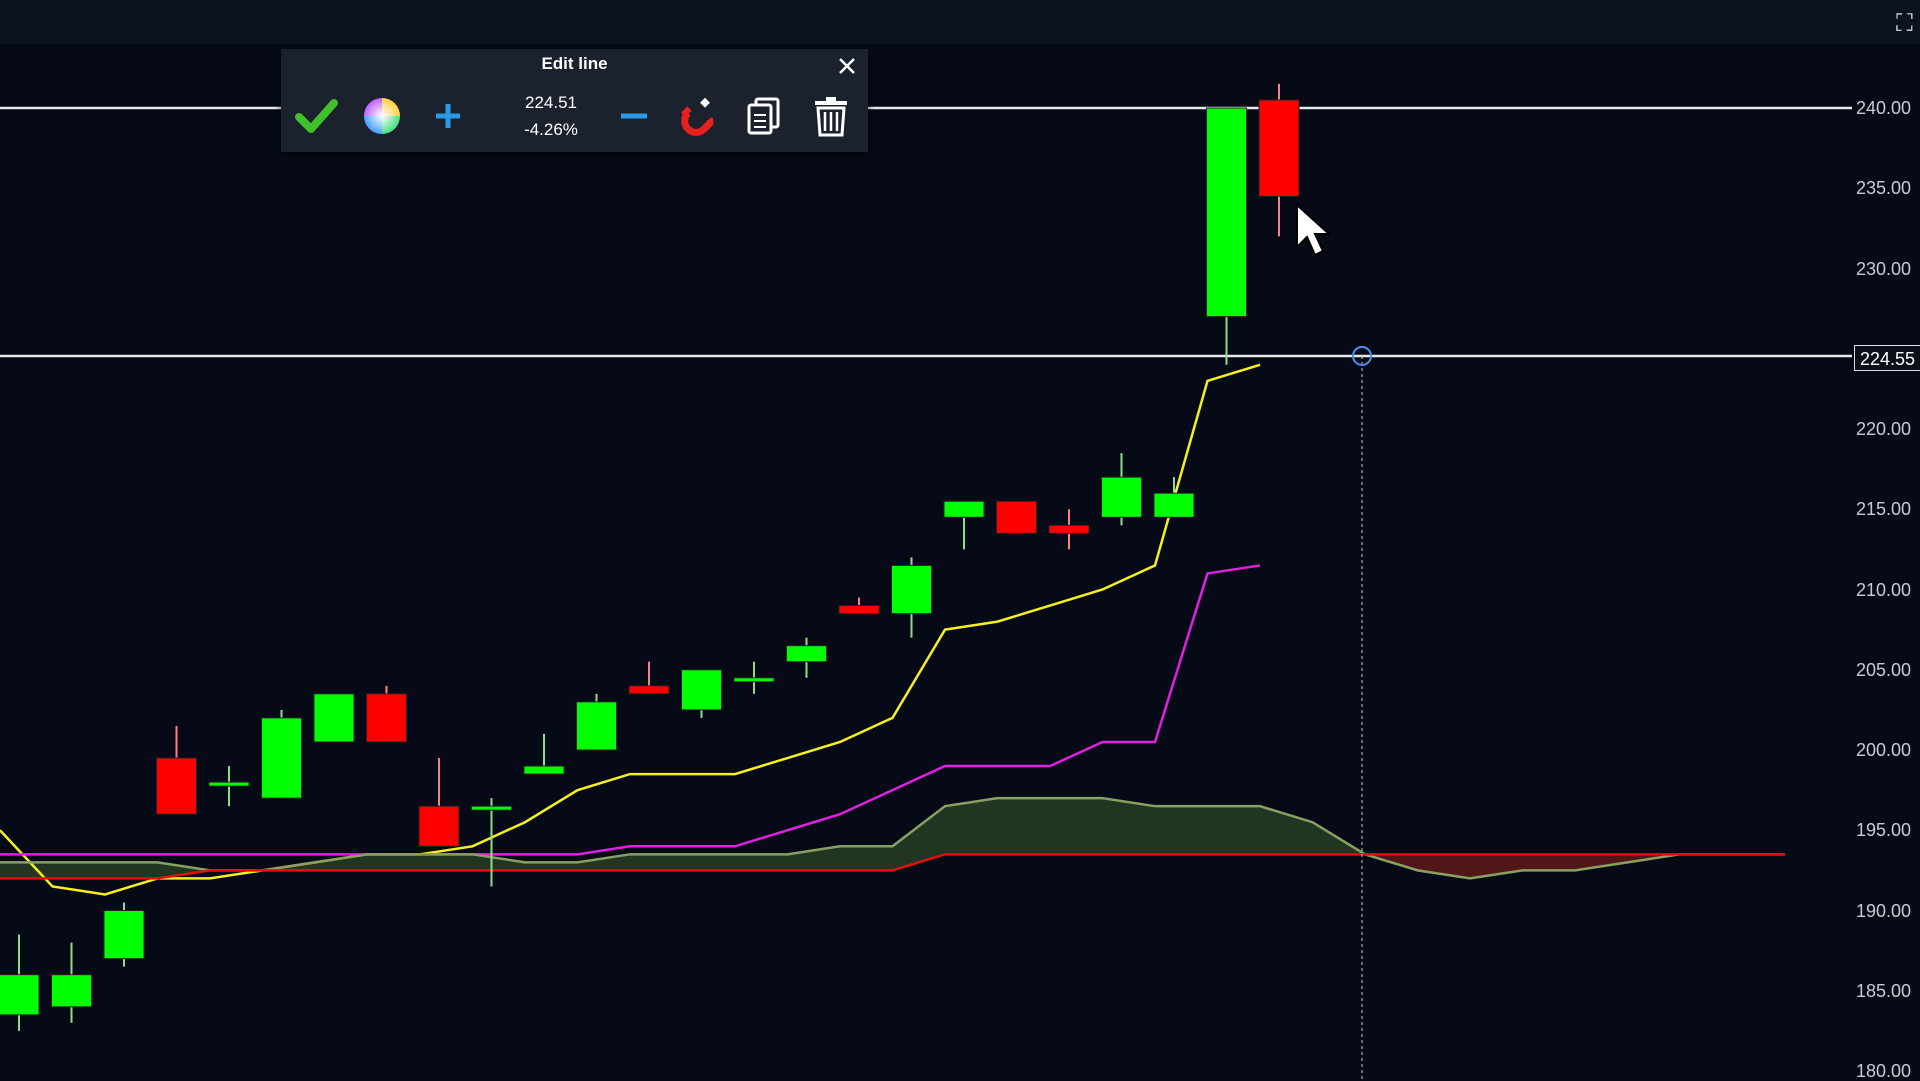 Image resolution: width=1920 pixels, height=1081 pixels. I want to click on ichimoku-cloud, so click(840, 838).